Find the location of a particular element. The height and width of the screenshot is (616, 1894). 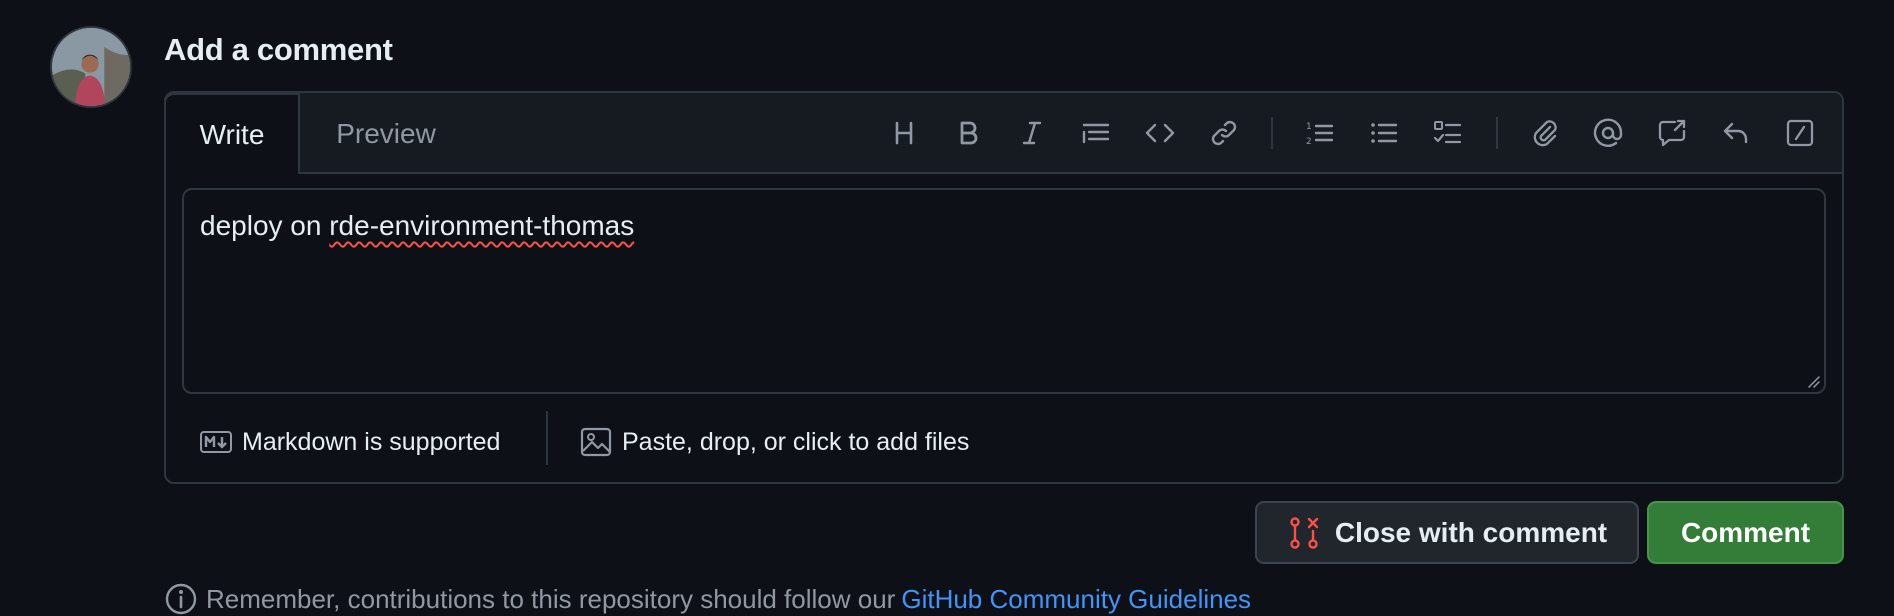

mention-icon is located at coordinates (1608, 132).